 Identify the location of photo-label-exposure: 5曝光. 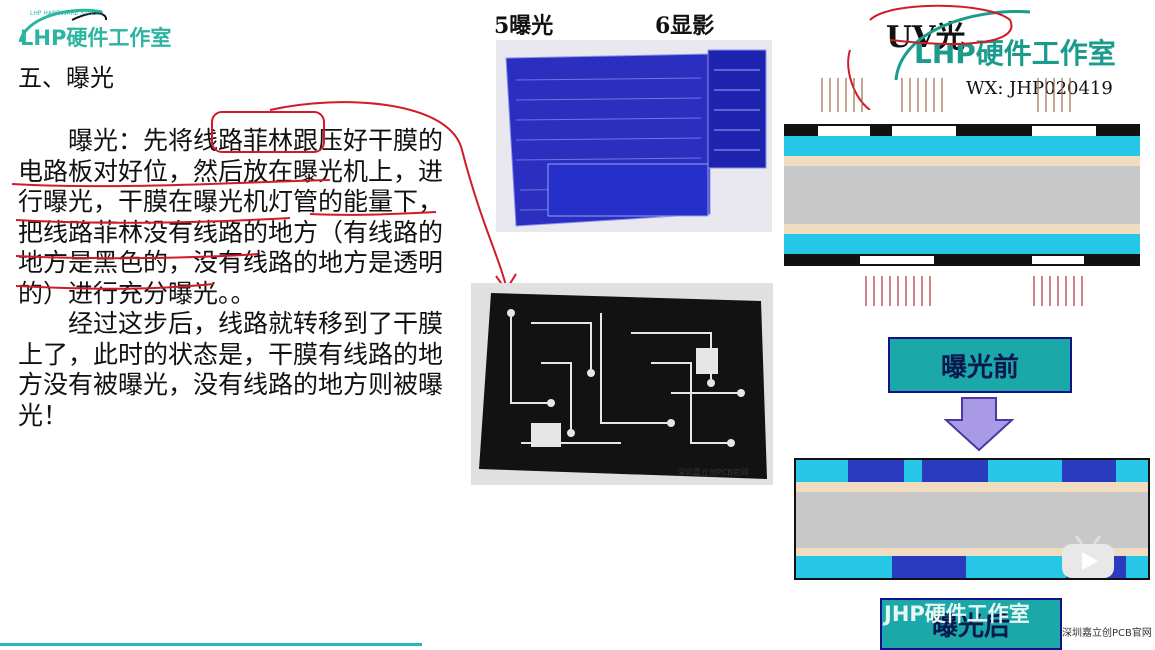
(524, 26).